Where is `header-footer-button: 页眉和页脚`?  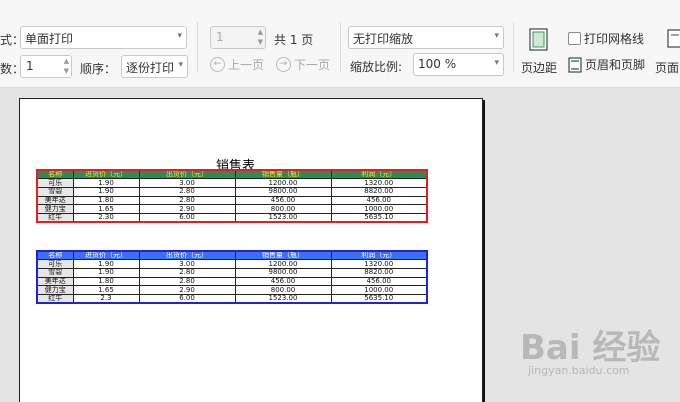 header-footer-button: 页眉和页脚 is located at coordinates (606, 64).